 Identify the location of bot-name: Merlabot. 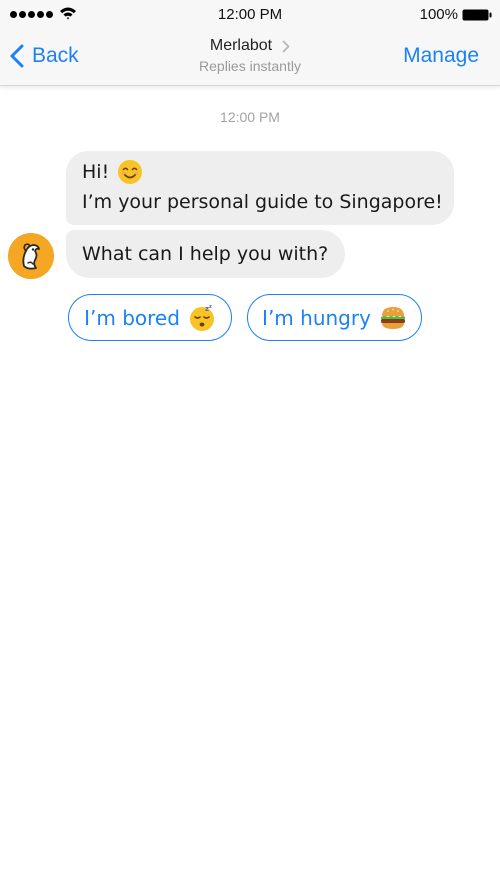
(241, 45).